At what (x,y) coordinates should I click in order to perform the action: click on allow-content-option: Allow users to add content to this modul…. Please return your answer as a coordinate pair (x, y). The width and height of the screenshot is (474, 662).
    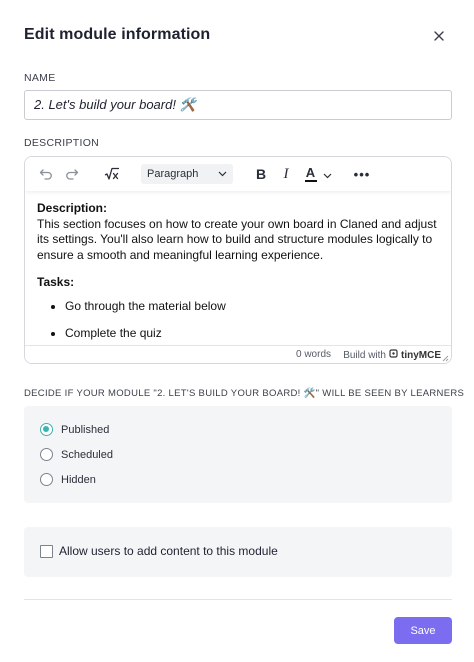
    Looking at the image, I should click on (159, 551).